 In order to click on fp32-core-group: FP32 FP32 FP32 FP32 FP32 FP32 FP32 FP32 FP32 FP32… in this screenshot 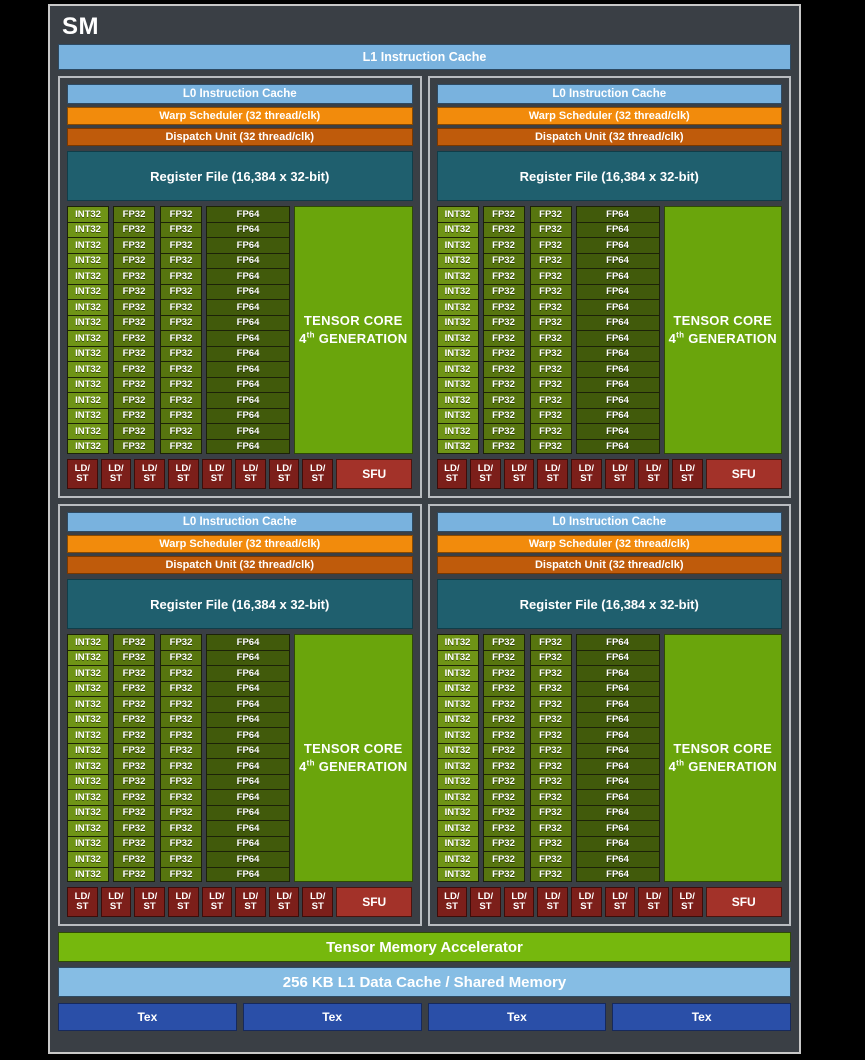, I will do `click(157, 330)`.